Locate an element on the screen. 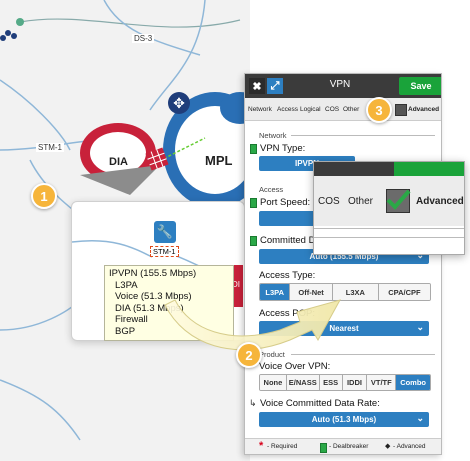 The image size is (470, 461). step-badge-2: 2 is located at coordinates (249, 355).